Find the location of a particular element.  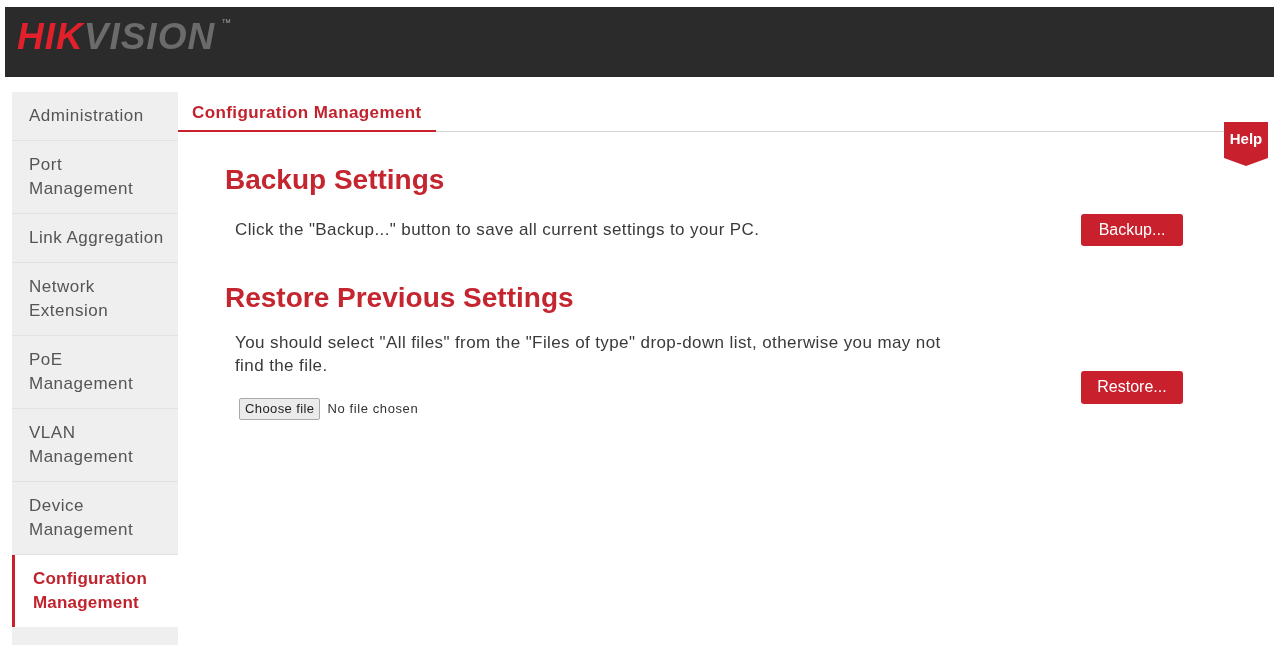

sidebar-item: VLAN Management is located at coordinates (95, 445).